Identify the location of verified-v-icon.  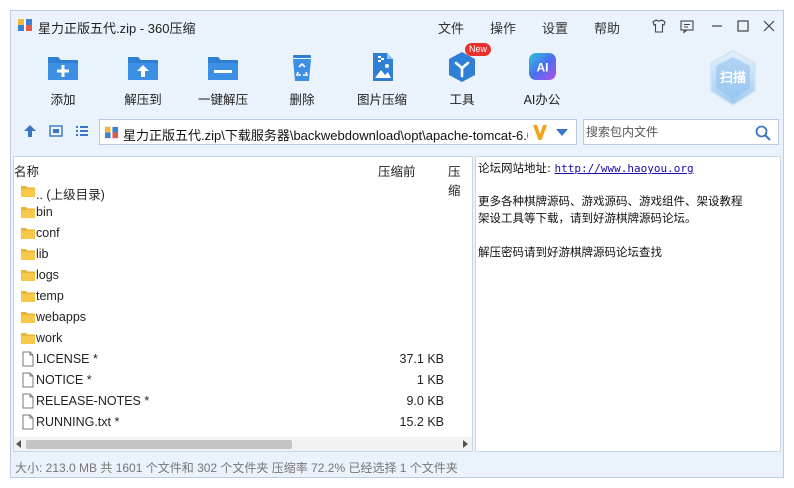
(540, 132).